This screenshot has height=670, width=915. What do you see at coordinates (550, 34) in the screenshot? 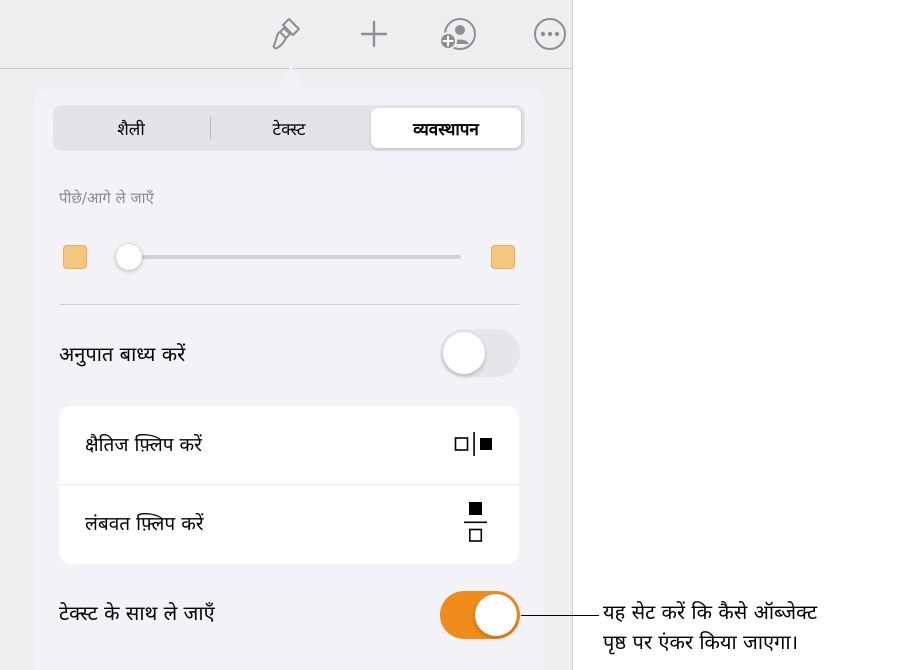
I see `more-icon` at bounding box center [550, 34].